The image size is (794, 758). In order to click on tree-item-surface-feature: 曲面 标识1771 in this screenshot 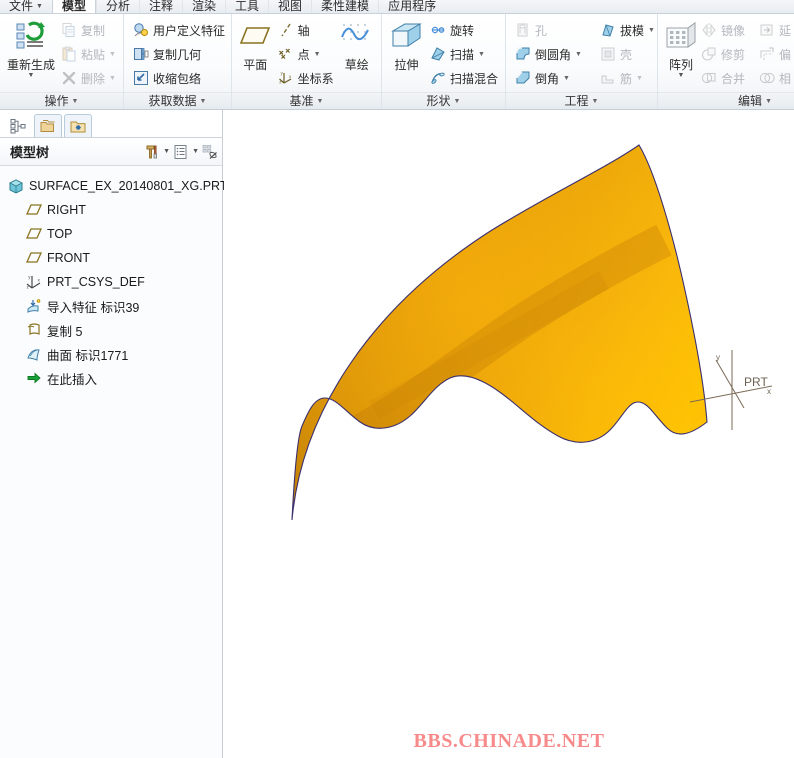, I will do `click(111, 354)`.